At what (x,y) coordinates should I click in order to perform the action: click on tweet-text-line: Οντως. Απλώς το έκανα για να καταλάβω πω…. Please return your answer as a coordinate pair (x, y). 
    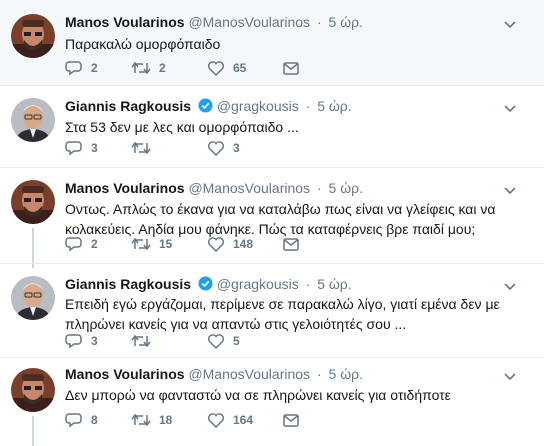
    Looking at the image, I should click on (280, 209).